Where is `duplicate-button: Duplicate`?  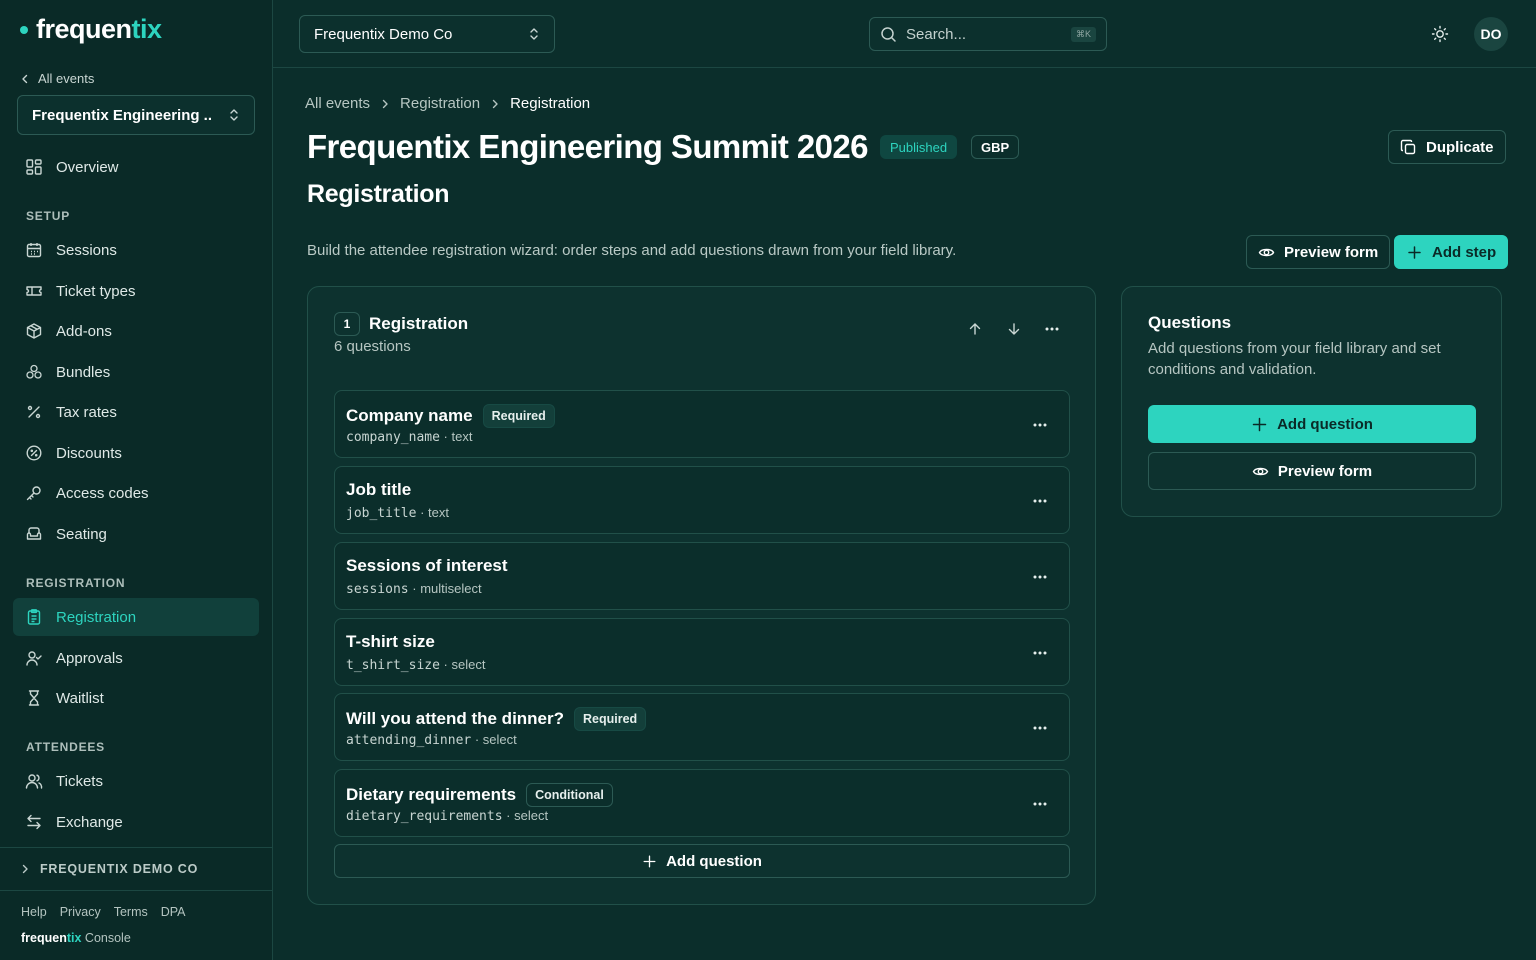 duplicate-button: Duplicate is located at coordinates (1447, 147).